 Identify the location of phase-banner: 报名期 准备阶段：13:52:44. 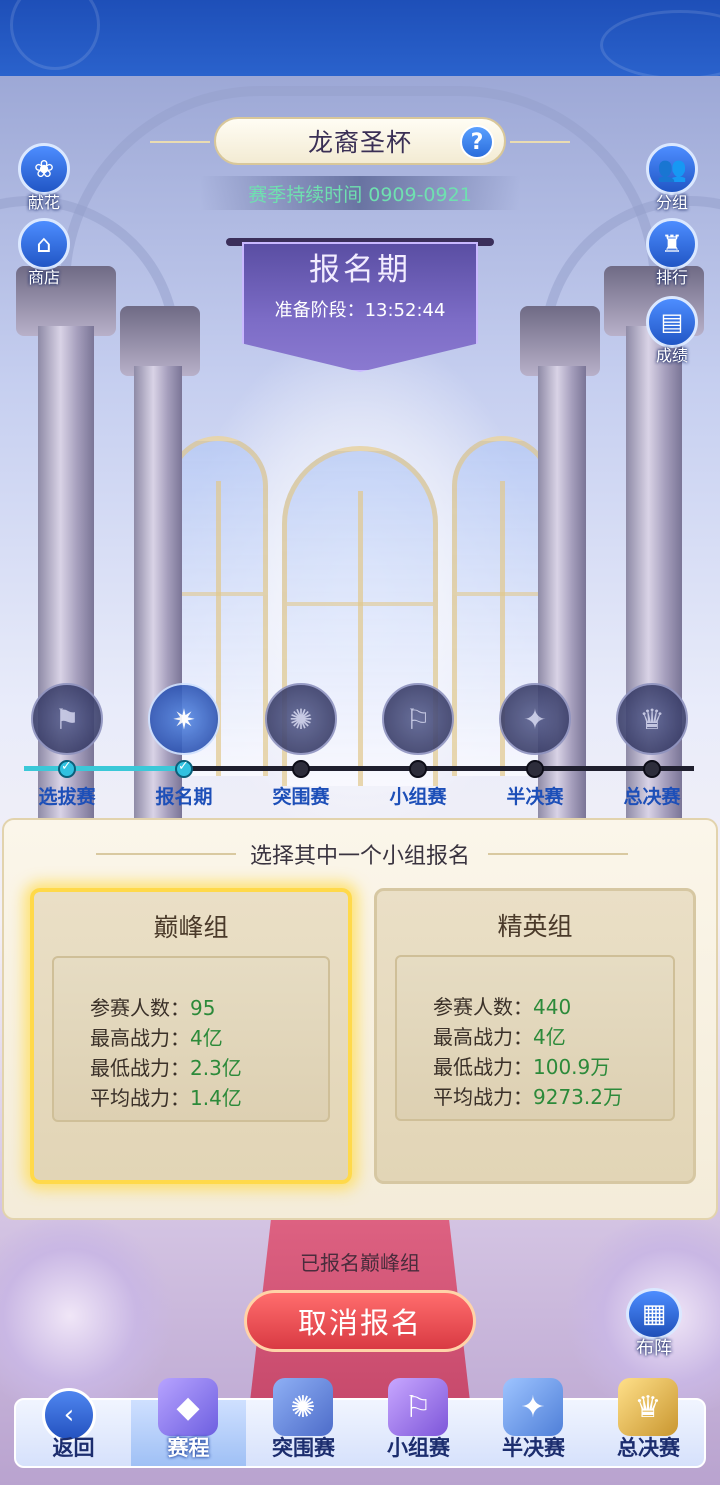
(360, 307).